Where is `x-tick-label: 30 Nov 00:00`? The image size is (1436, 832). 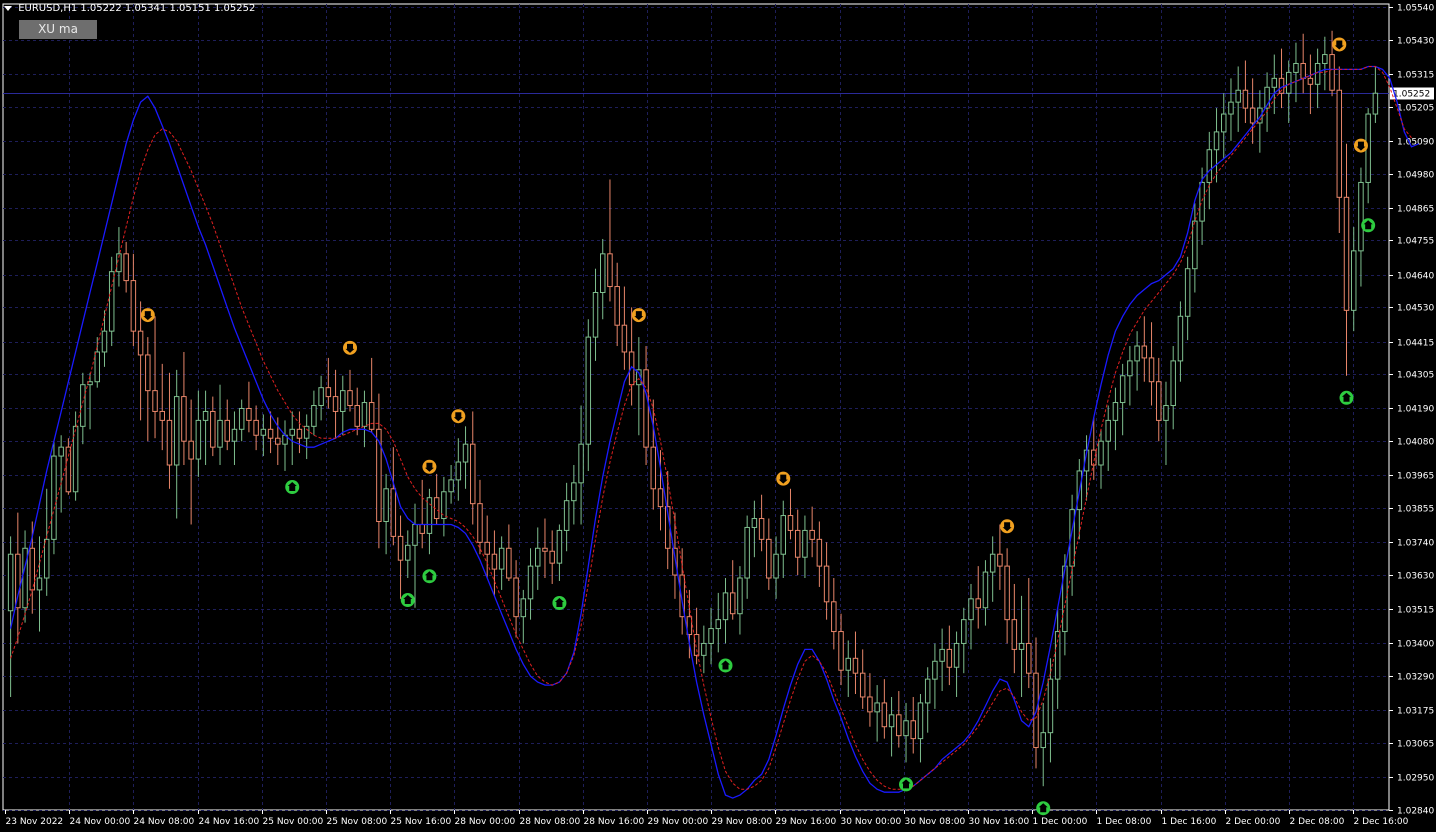
x-tick-label: 30 Nov 00:00 is located at coordinates (871, 822).